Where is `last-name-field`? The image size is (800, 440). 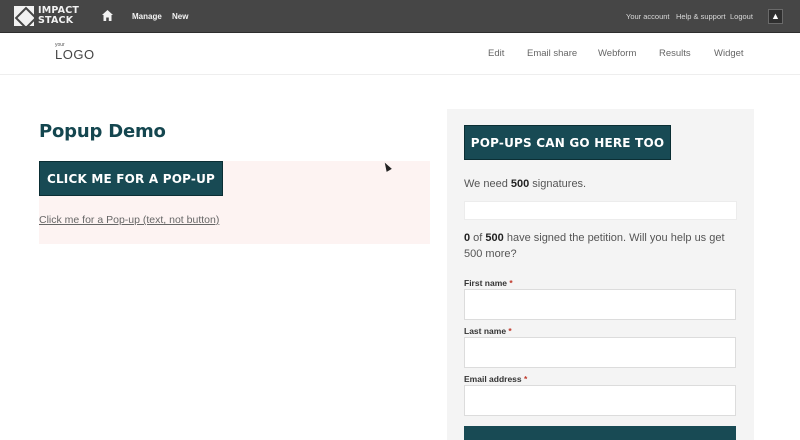
last-name-field is located at coordinates (600, 352).